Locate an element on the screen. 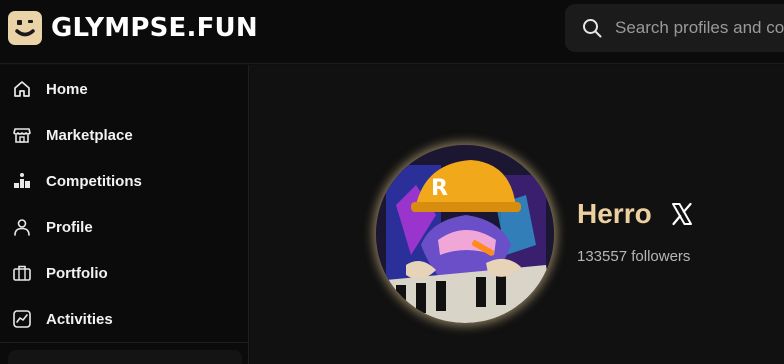 This screenshot has width=784, height=364. chart-icon is located at coordinates (22, 319).